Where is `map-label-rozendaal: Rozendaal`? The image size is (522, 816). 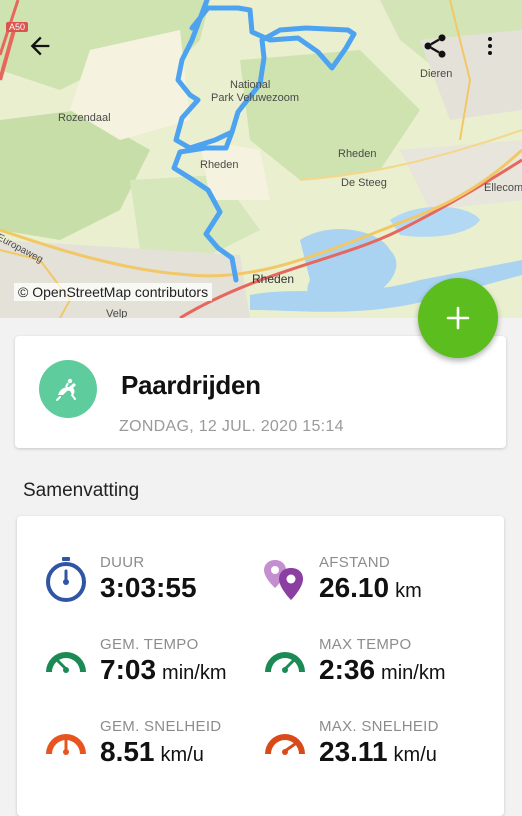
map-label-rozendaal: Rozendaal is located at coordinates (84, 118).